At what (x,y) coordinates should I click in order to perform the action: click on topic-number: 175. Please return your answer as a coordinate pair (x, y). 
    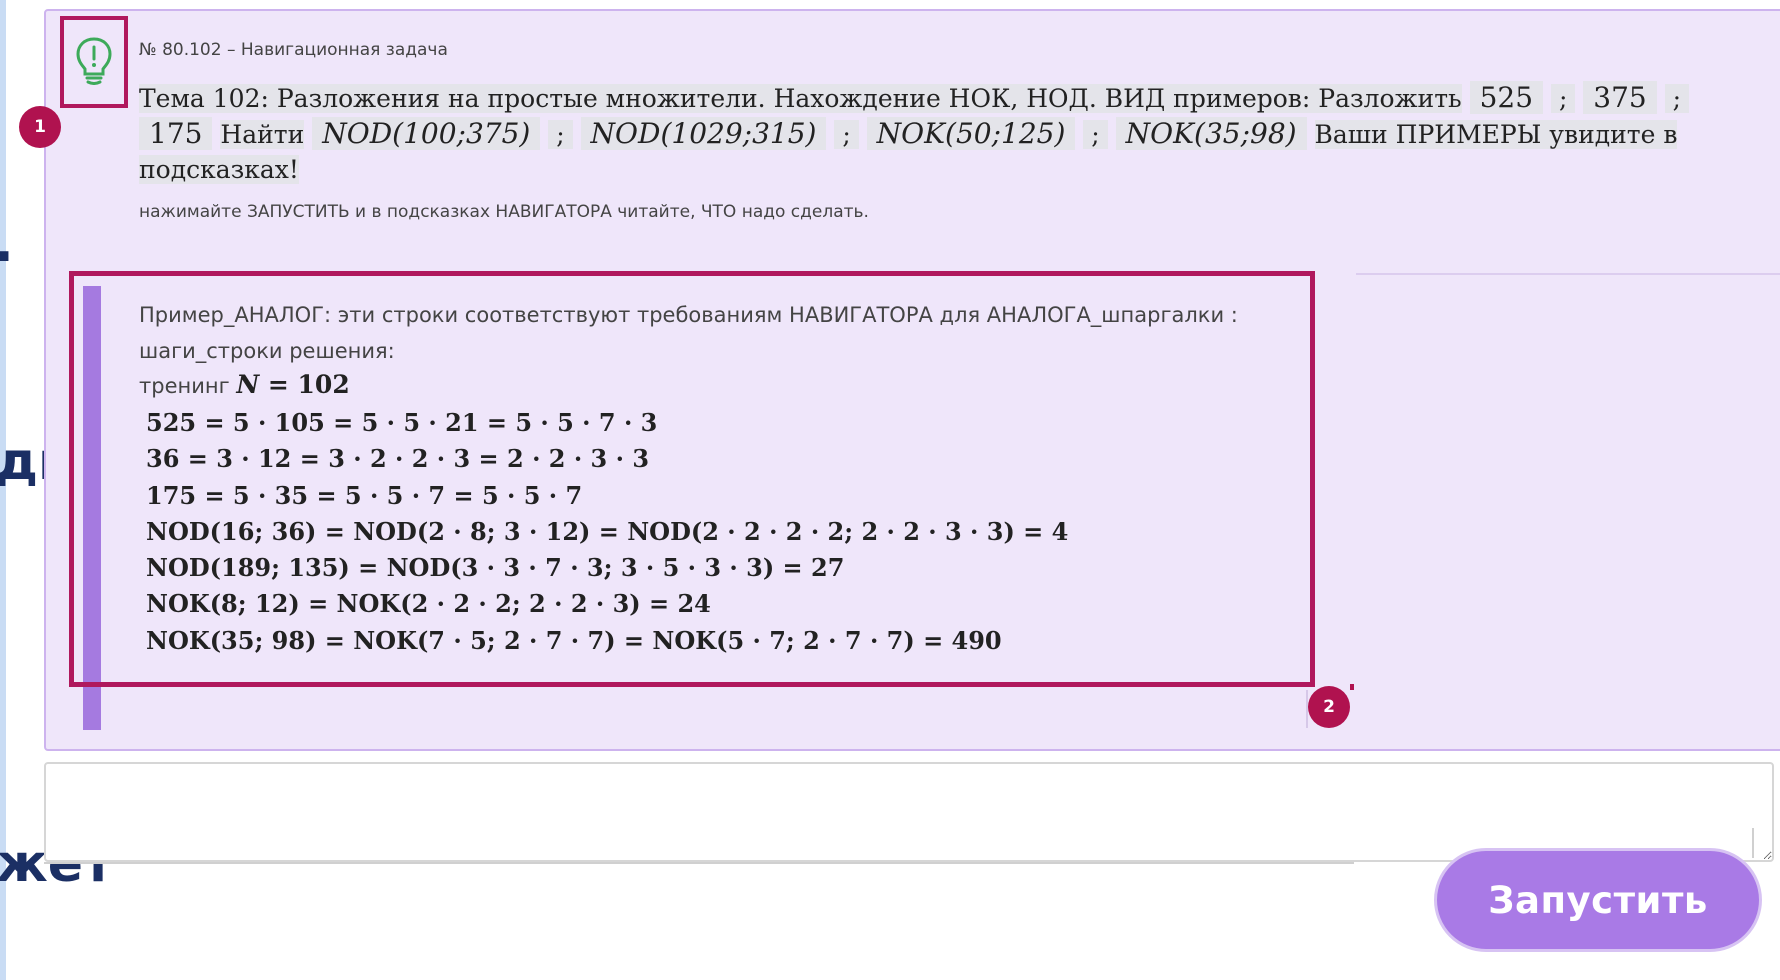
    Looking at the image, I should click on (176, 133).